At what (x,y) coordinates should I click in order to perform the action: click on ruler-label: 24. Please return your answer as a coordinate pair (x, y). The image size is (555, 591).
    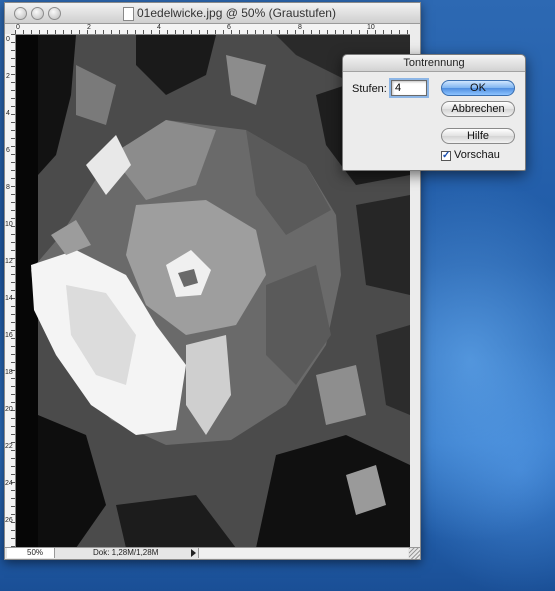
    Looking at the image, I should click on (9, 483).